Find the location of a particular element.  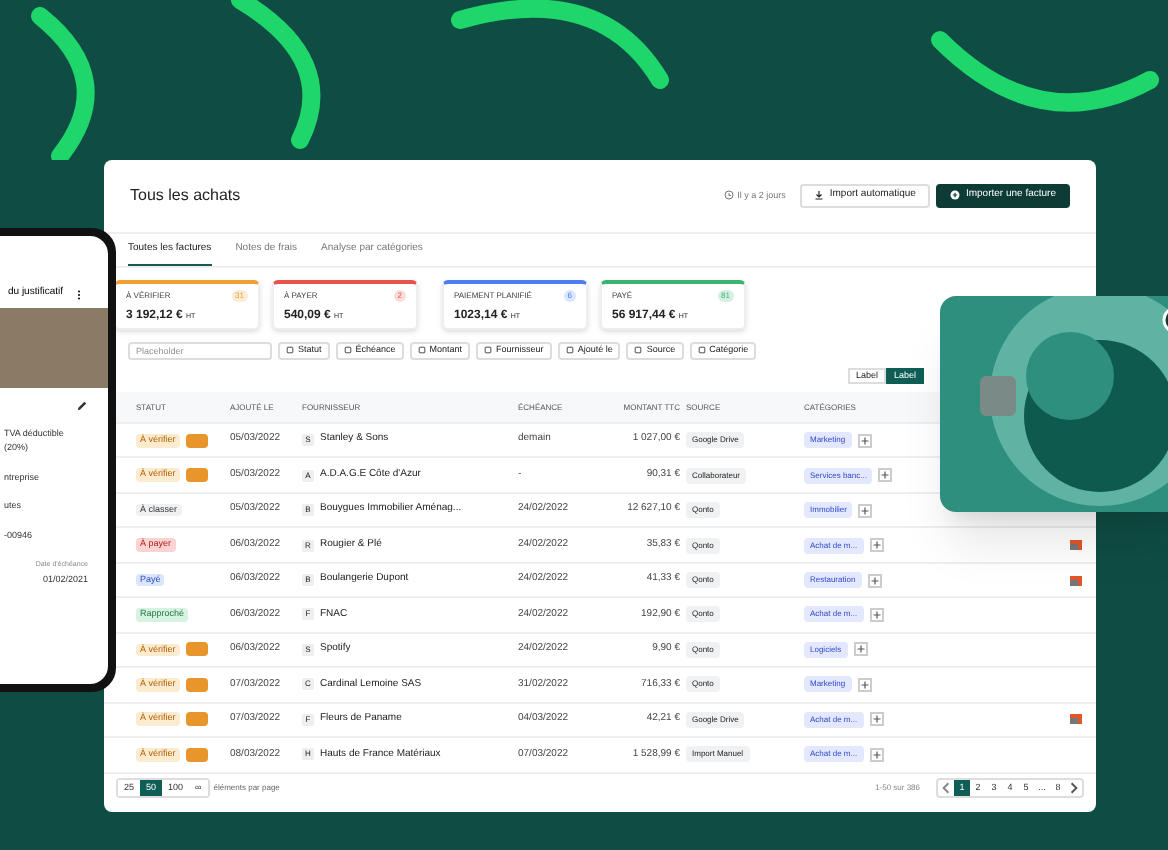

previous-icon is located at coordinates (946, 788).